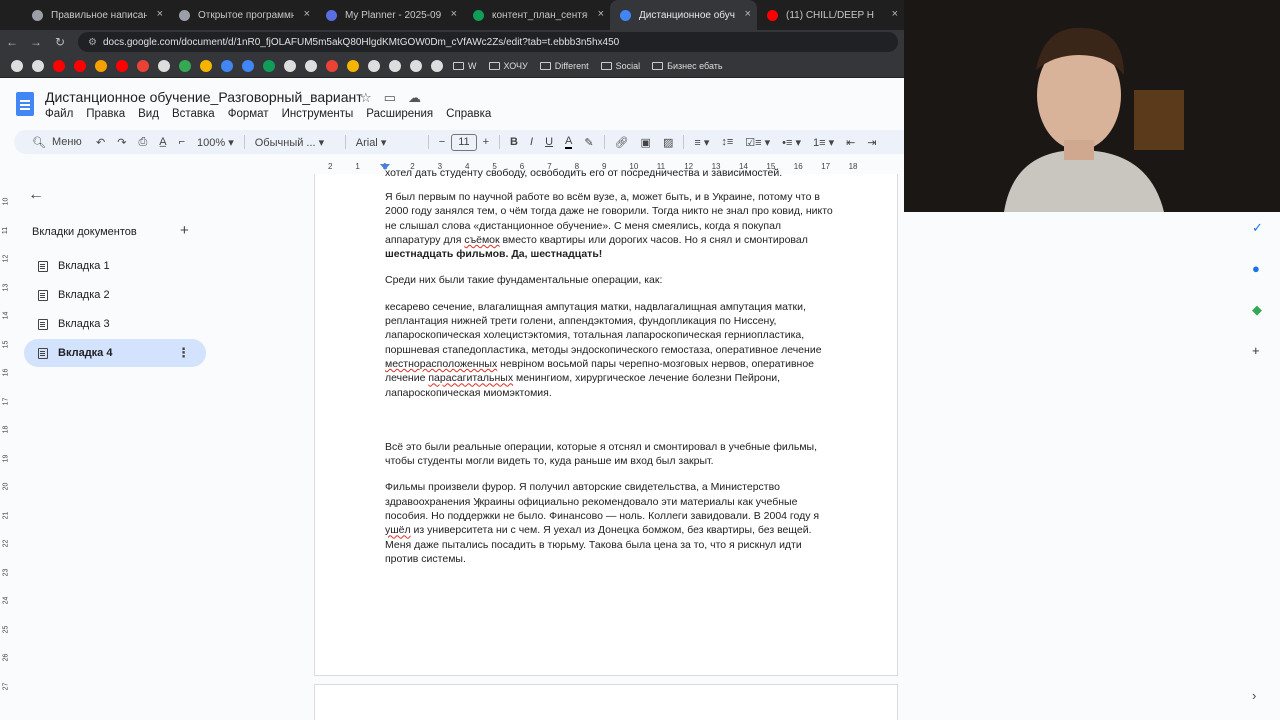 The image size is (1280, 720). I want to click on chevron-right-icon: ›, so click(1254, 695).